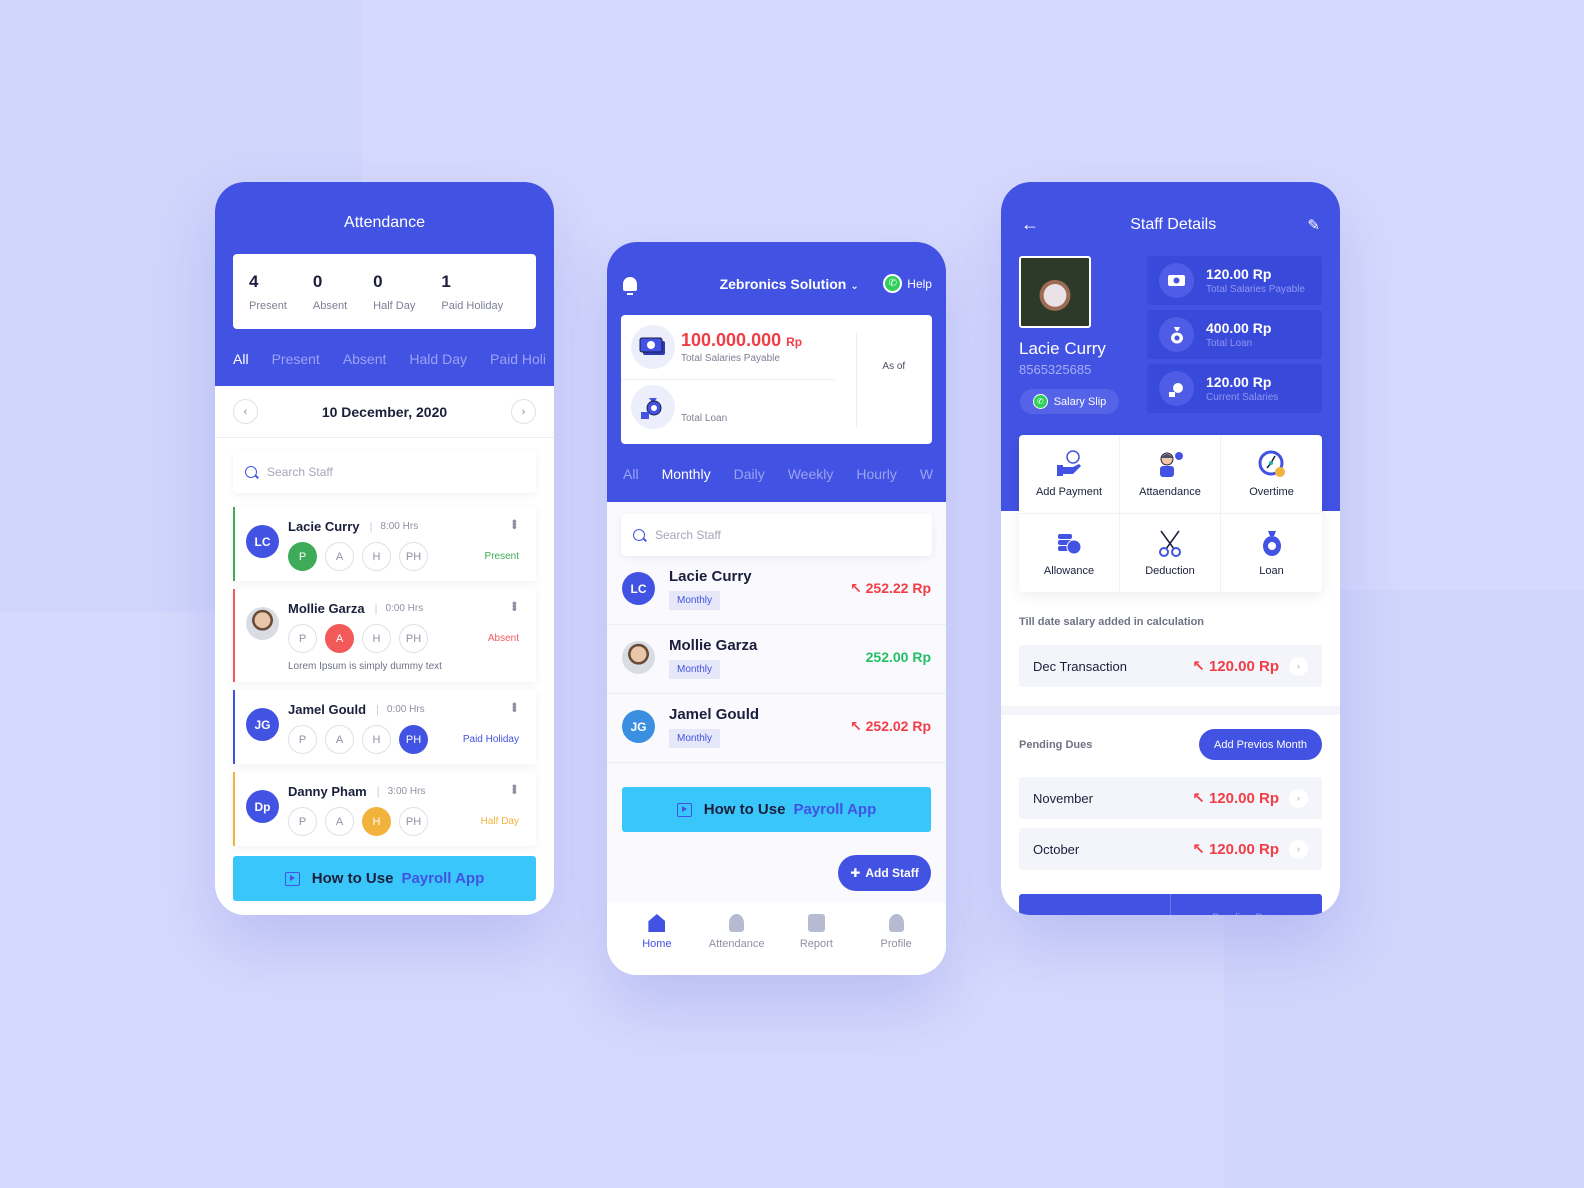 The image size is (1584, 1188). Describe the element at coordinates (1170, 666) in the screenshot. I see `dec-transaction-row: Dec Transaction ↖ 120.00 Rp ›` at that location.